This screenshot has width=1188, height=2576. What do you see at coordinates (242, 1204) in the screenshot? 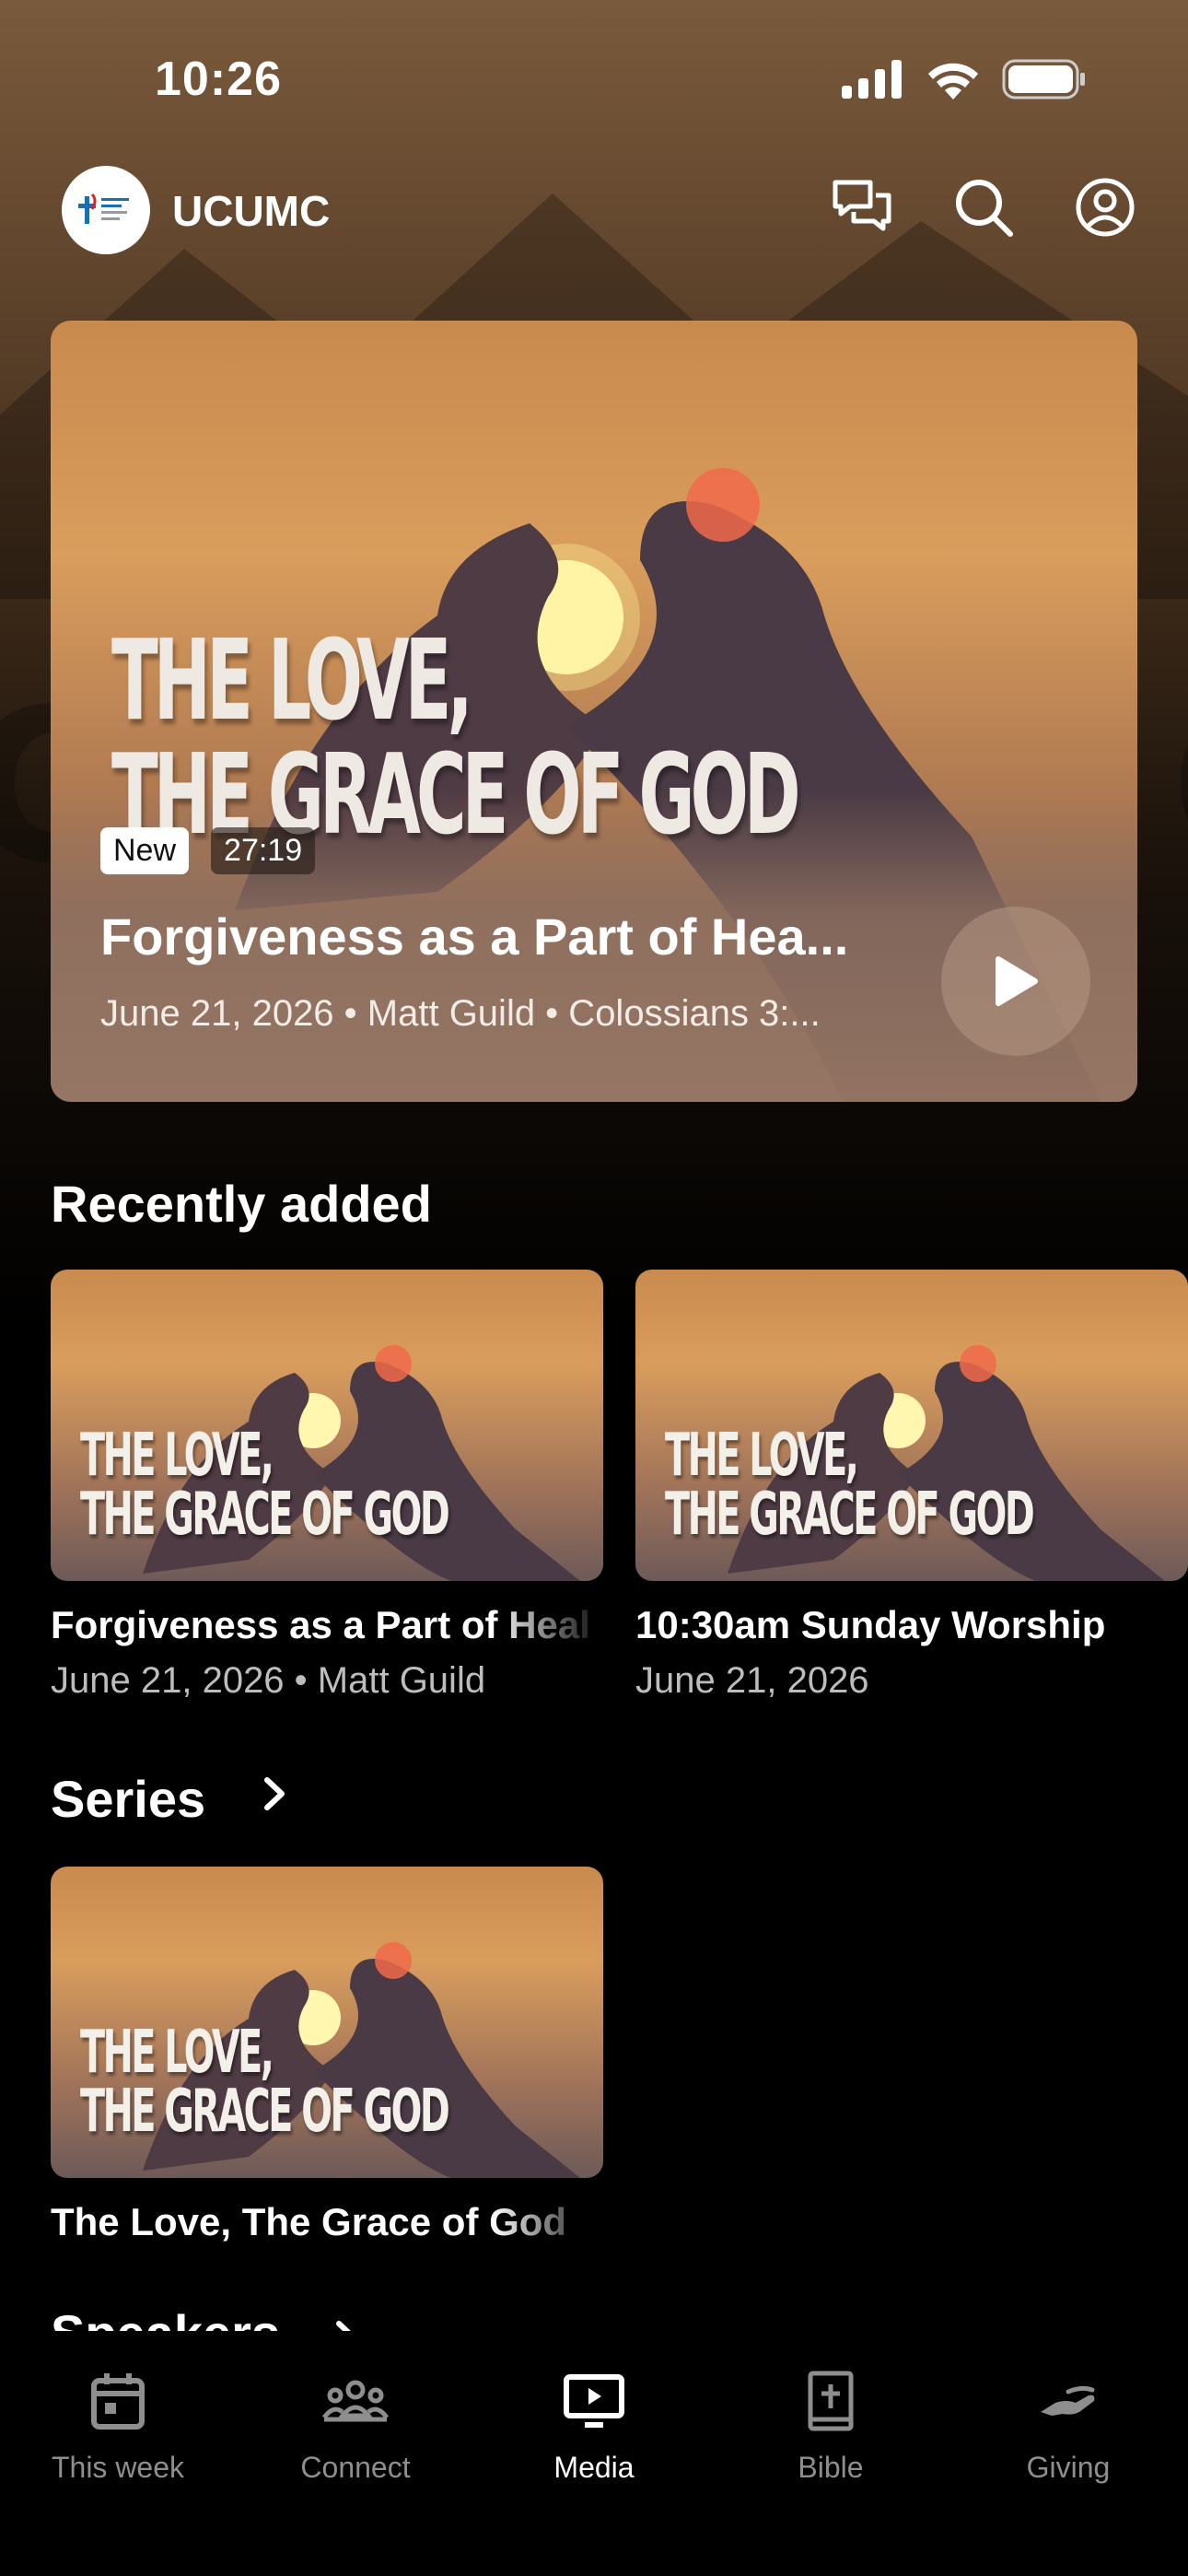
I see `recently-added-heading: Recently added` at bounding box center [242, 1204].